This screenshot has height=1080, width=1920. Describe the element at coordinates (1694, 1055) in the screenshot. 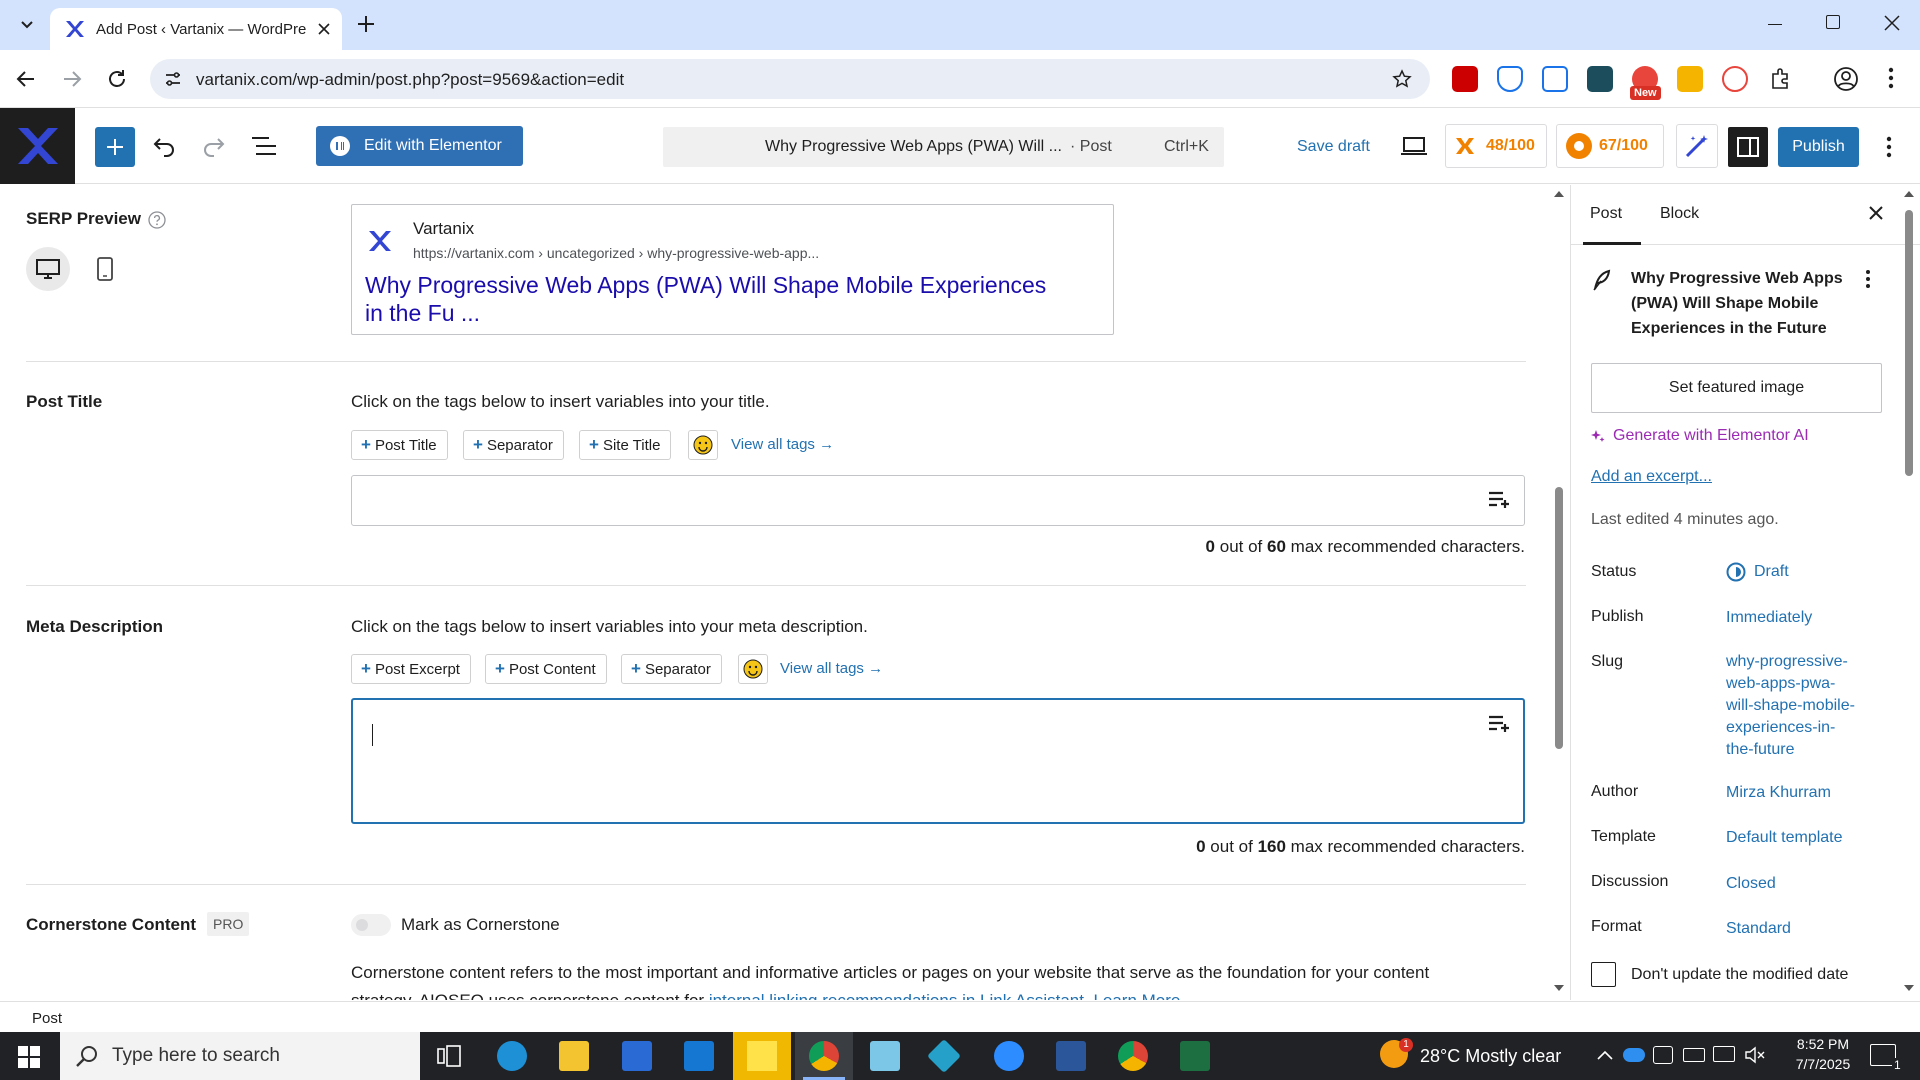

I see `battery-icon` at that location.